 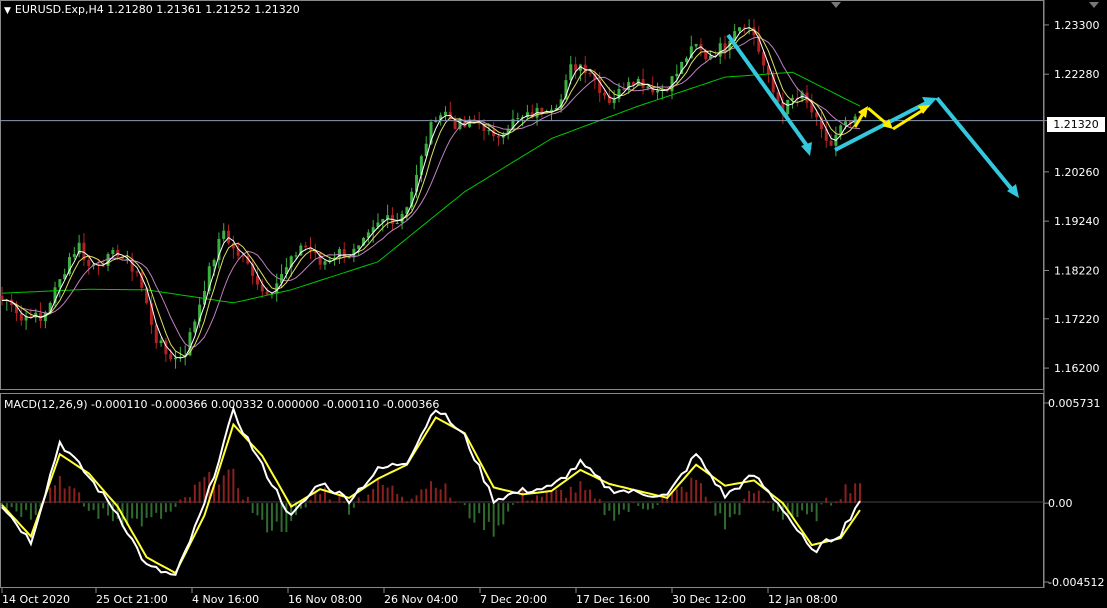 I want to click on price-tick-label: 1.16200, so click(x=1077, y=368).